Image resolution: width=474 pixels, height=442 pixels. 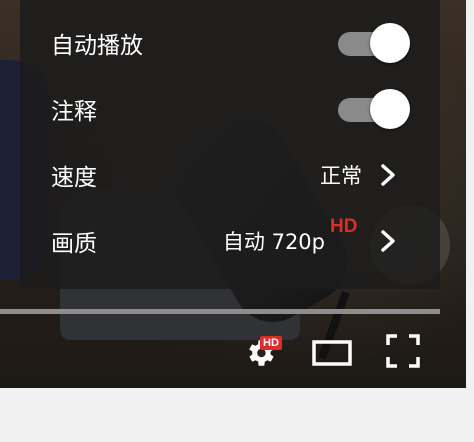 What do you see at coordinates (390, 43) in the screenshot?
I see `autoplay-toggle-knob` at bounding box center [390, 43].